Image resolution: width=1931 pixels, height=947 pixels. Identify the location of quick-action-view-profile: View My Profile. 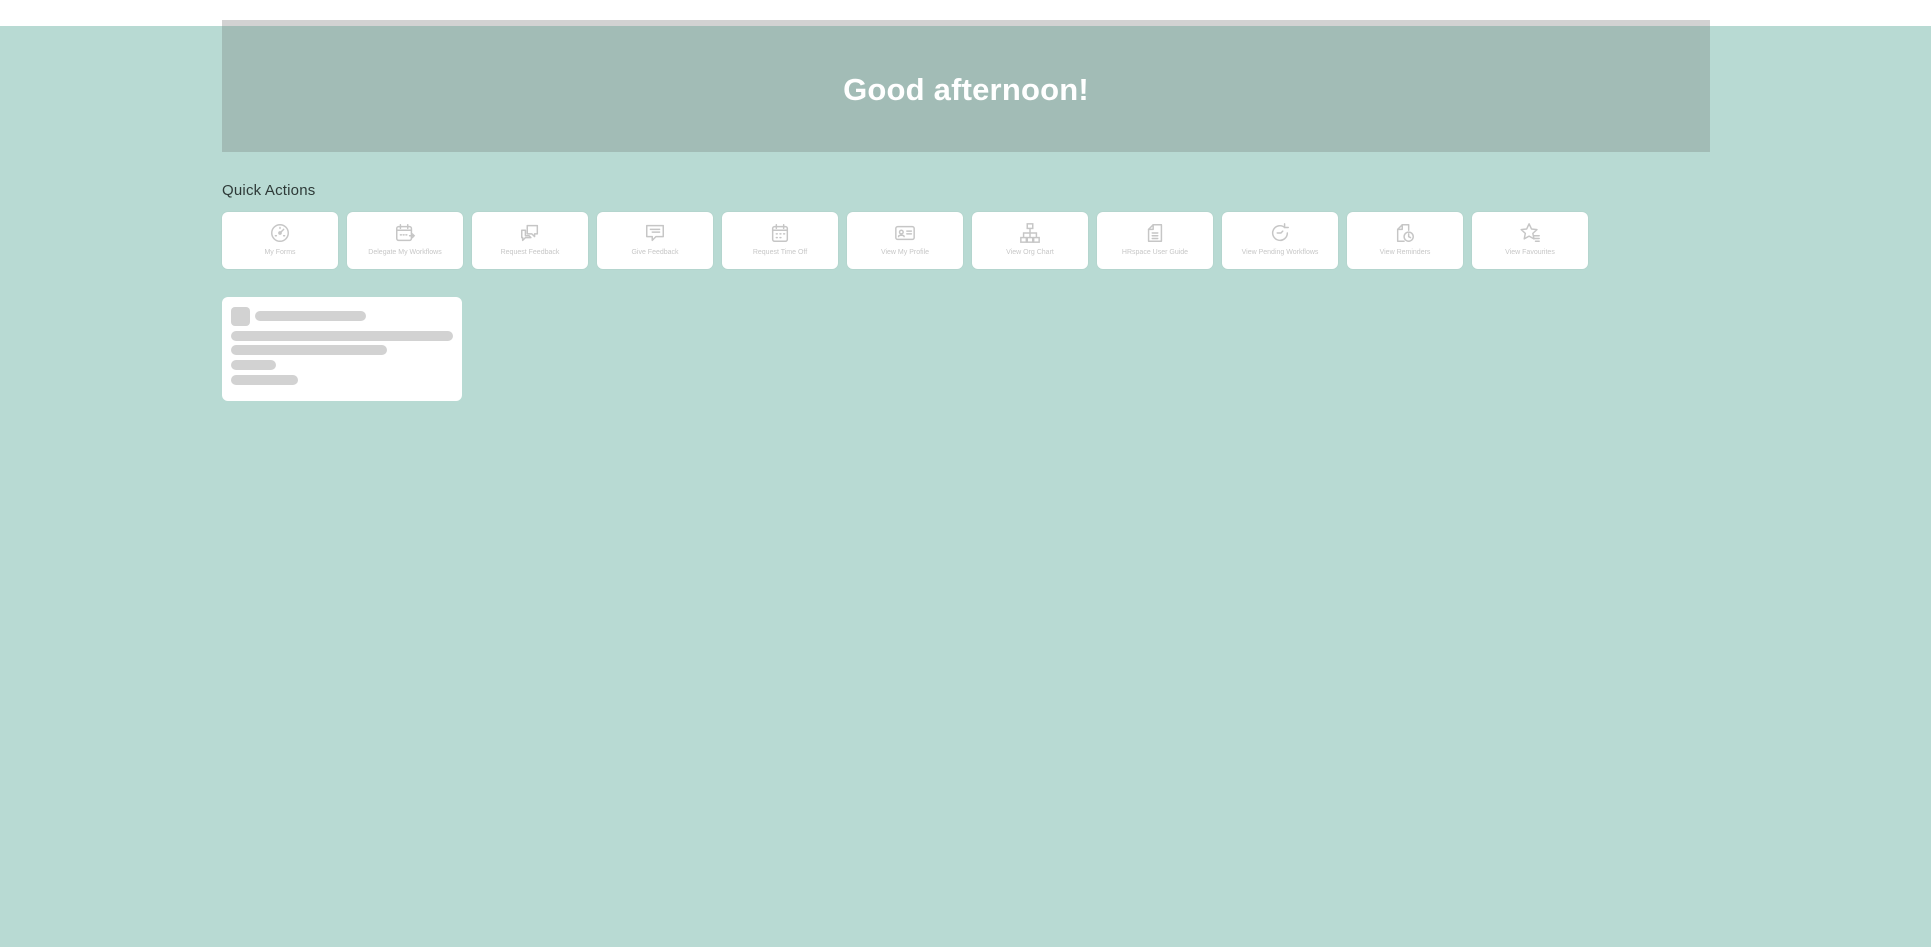
(905, 240).